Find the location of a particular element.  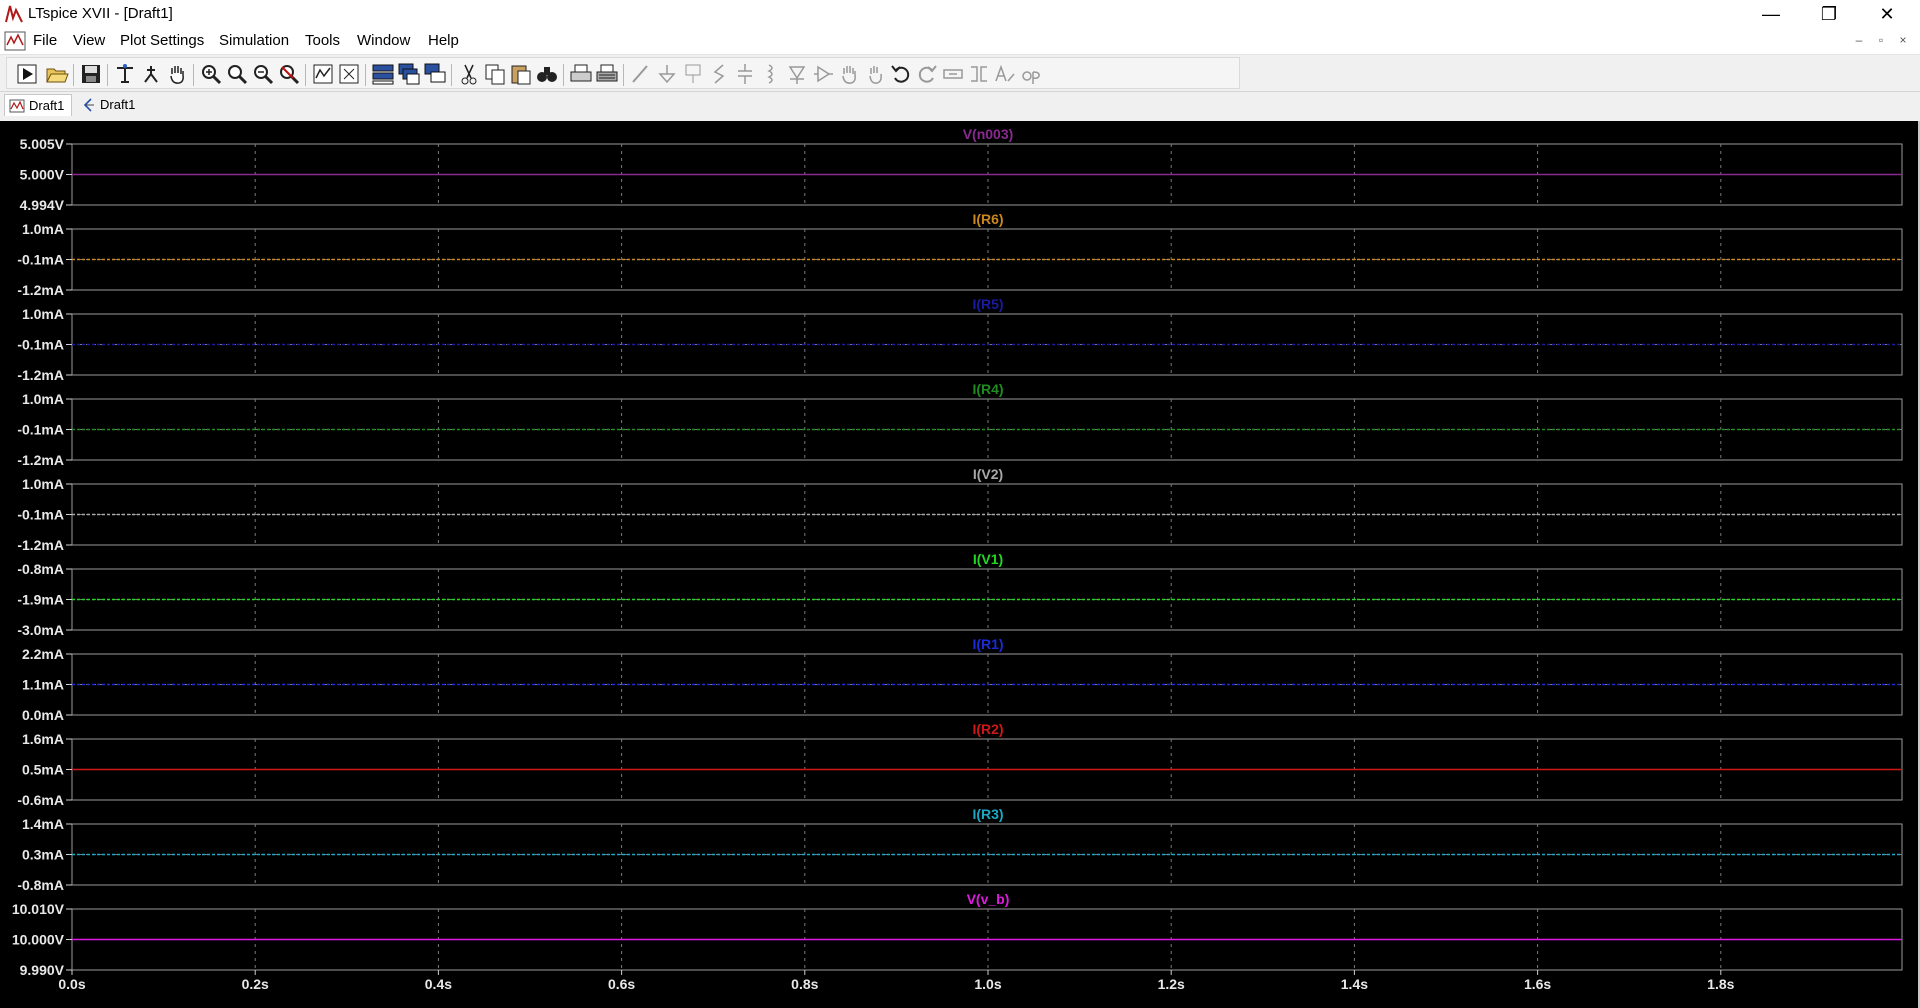

trace-label: I(R6) is located at coordinates (987, 219).